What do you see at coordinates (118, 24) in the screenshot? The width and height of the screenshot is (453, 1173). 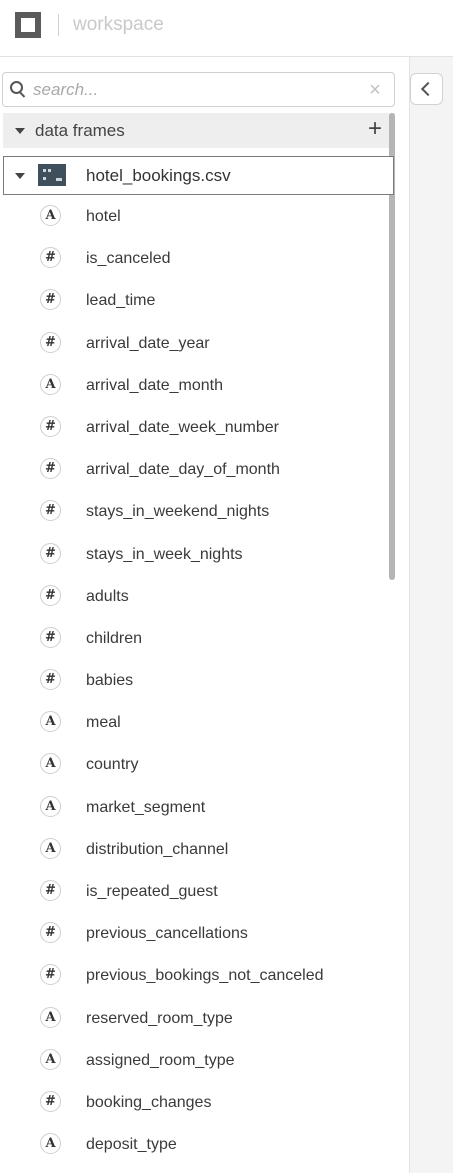 I see `workspace-title: workspace` at bounding box center [118, 24].